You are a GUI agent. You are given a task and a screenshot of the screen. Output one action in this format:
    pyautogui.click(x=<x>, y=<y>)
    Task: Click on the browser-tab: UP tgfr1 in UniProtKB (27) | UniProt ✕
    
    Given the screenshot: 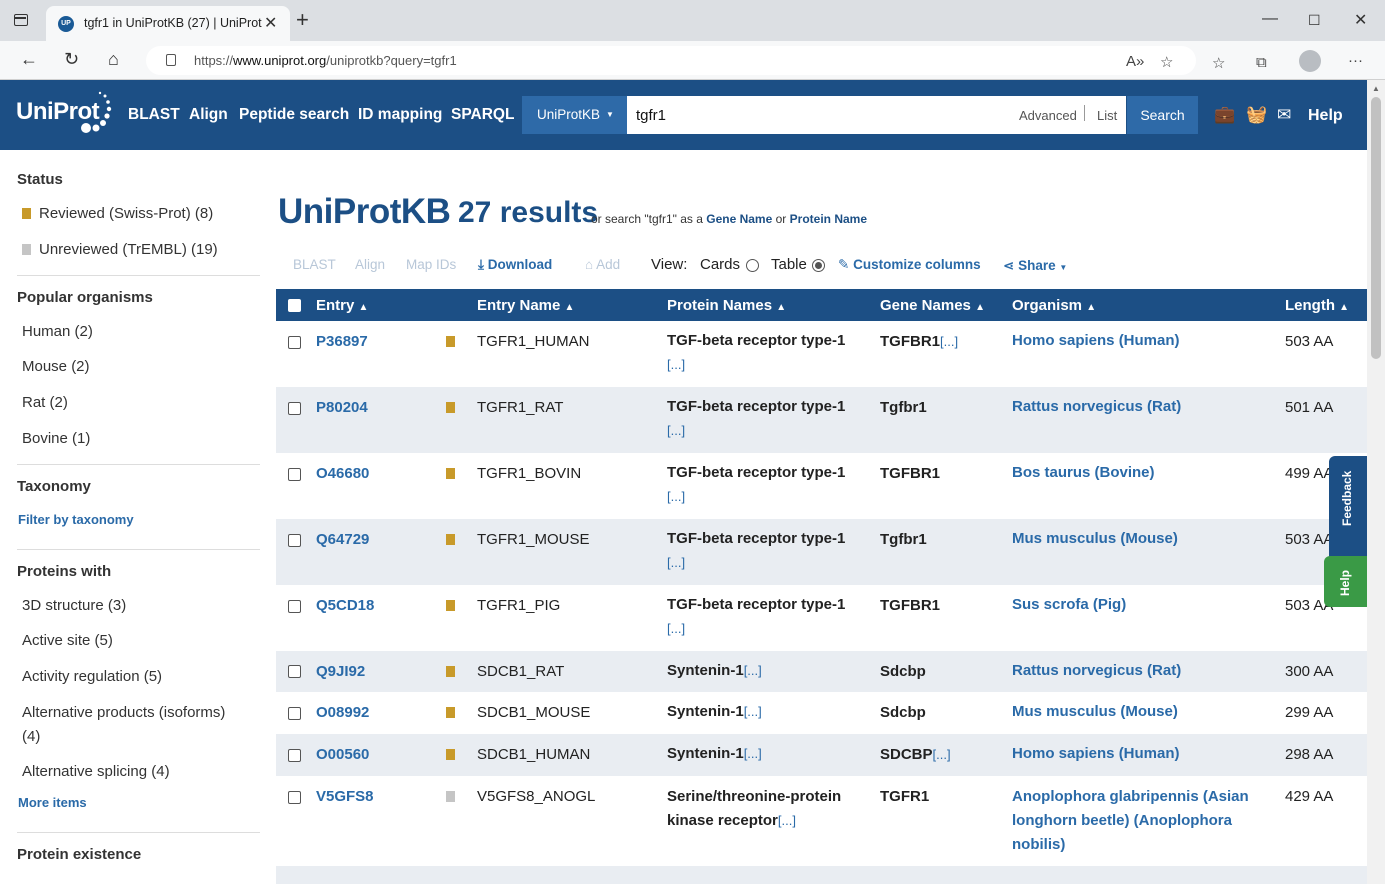 What is the action you would take?
    pyautogui.click(x=168, y=23)
    